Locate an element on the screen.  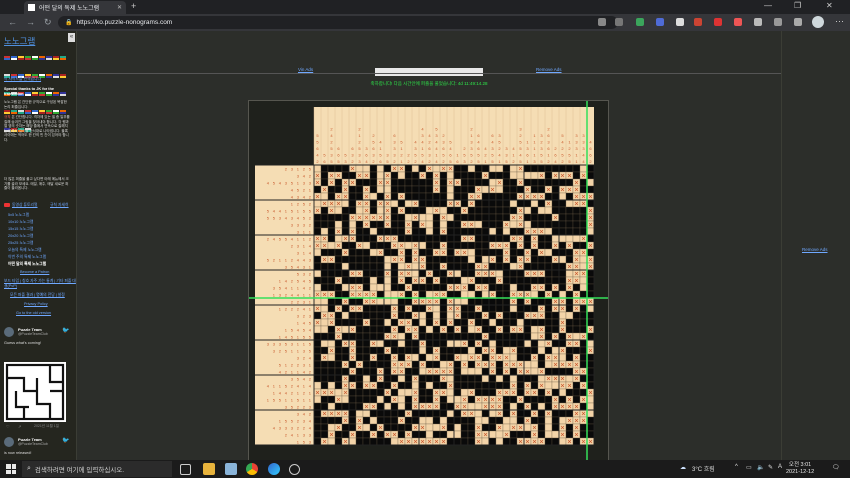
ime-indicator: A is located at coordinates (780, 467).